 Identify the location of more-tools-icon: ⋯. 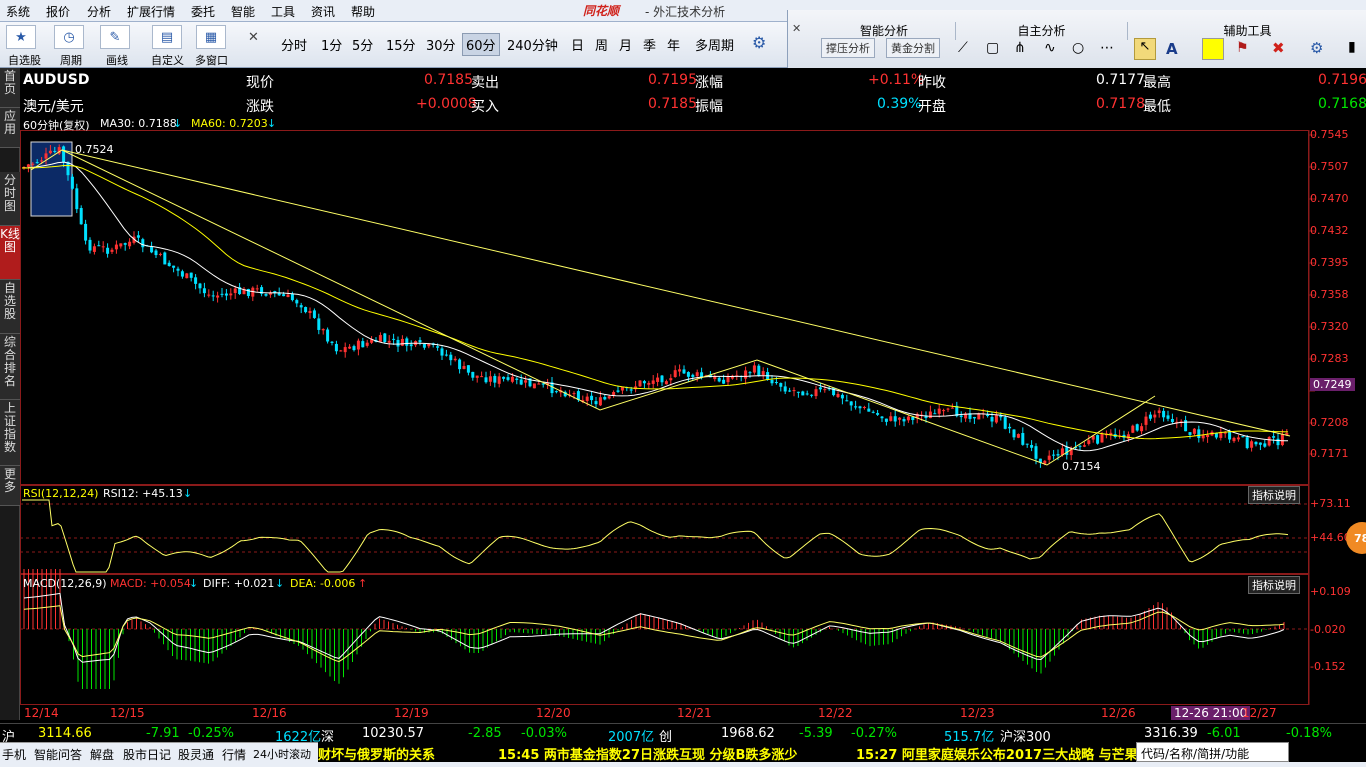
(1107, 48).